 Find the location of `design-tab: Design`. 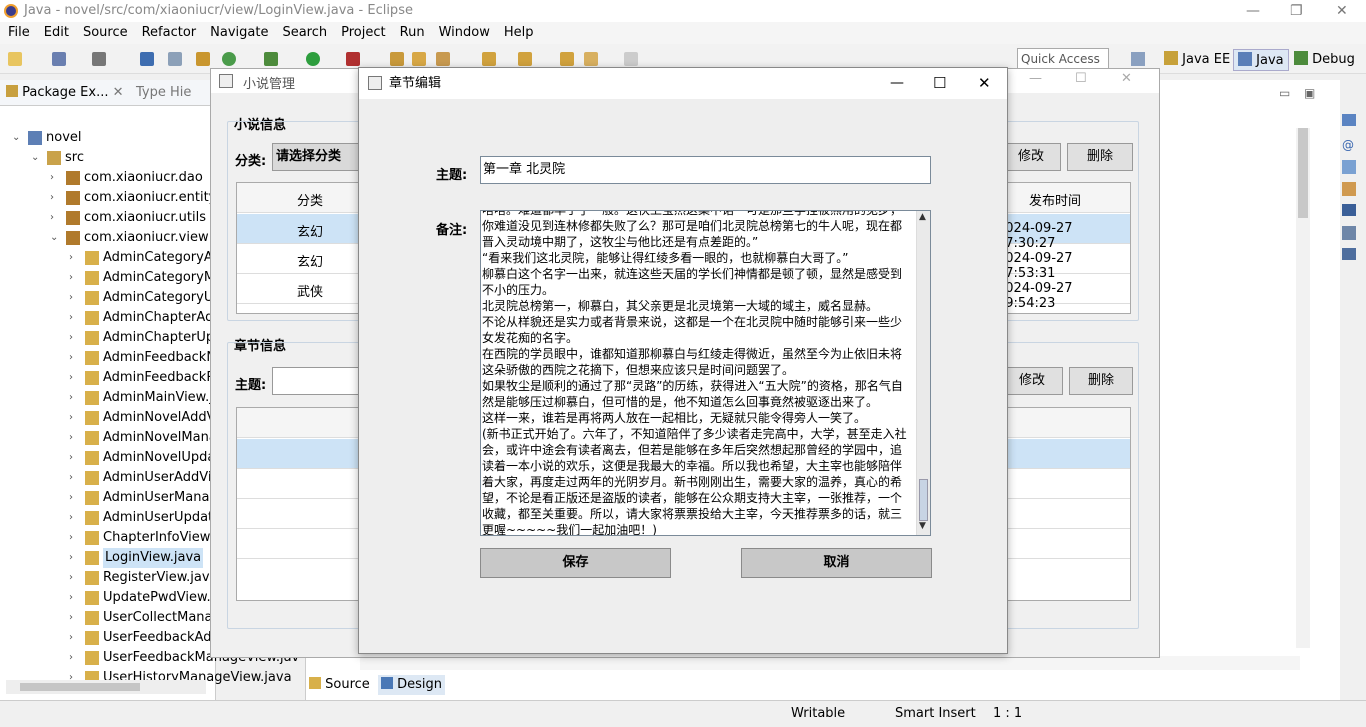

design-tab: Design is located at coordinates (412, 685).